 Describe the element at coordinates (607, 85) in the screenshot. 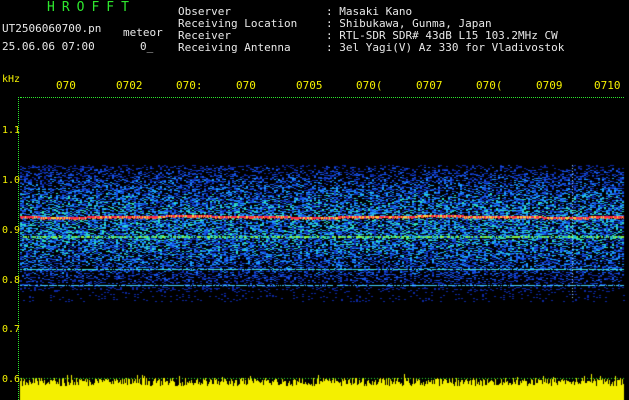

I see `x-tick-label: 0710` at that location.